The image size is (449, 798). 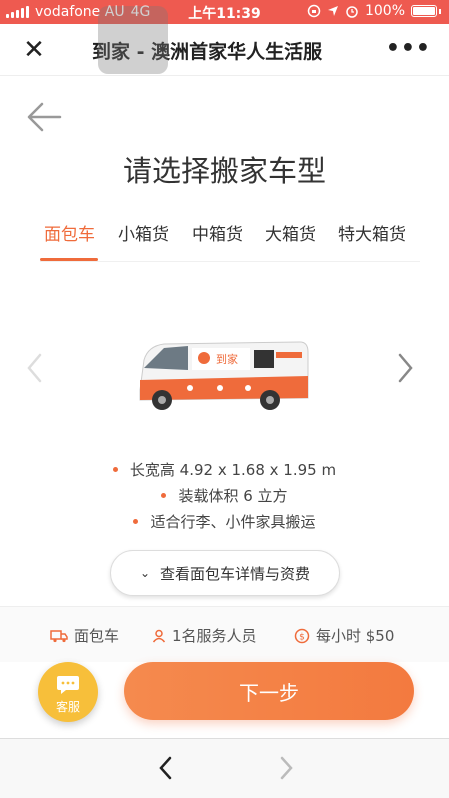 What do you see at coordinates (269, 691) in the screenshot?
I see `next-step-button: 下一步` at bounding box center [269, 691].